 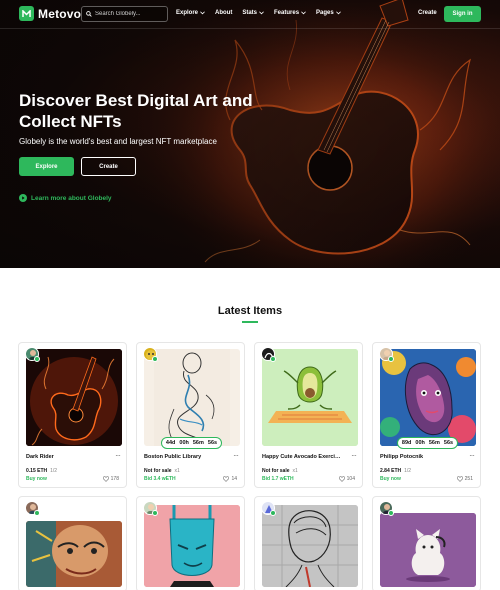 What do you see at coordinates (60, 13) in the screenshot?
I see `logo-text: Metovo` at bounding box center [60, 13].